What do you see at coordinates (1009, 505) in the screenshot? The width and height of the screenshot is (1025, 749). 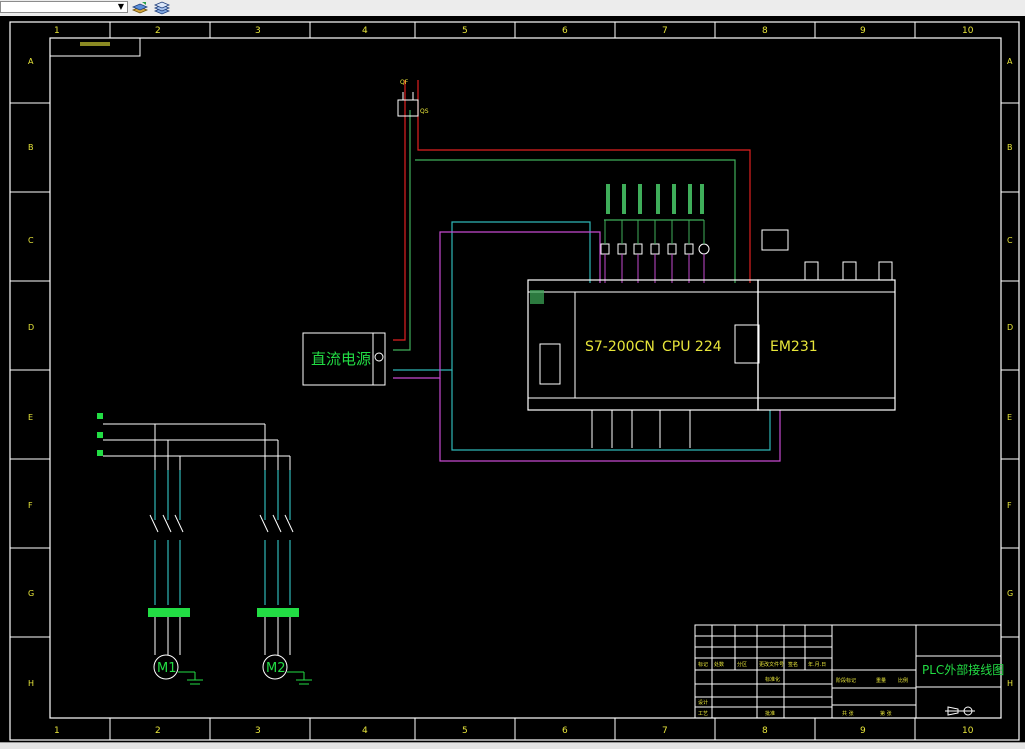 I see `row-label-right: F` at bounding box center [1009, 505].